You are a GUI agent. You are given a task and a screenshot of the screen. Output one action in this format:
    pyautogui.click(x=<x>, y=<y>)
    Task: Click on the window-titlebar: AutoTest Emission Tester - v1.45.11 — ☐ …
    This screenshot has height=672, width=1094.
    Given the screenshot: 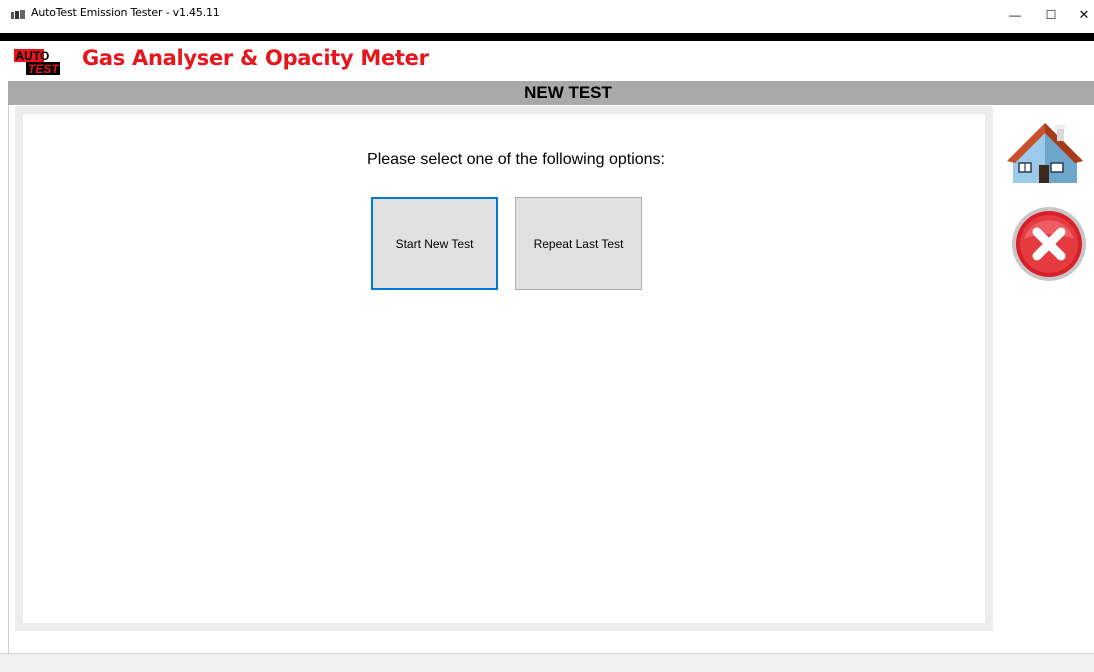 What is the action you would take?
    pyautogui.click(x=547, y=15)
    